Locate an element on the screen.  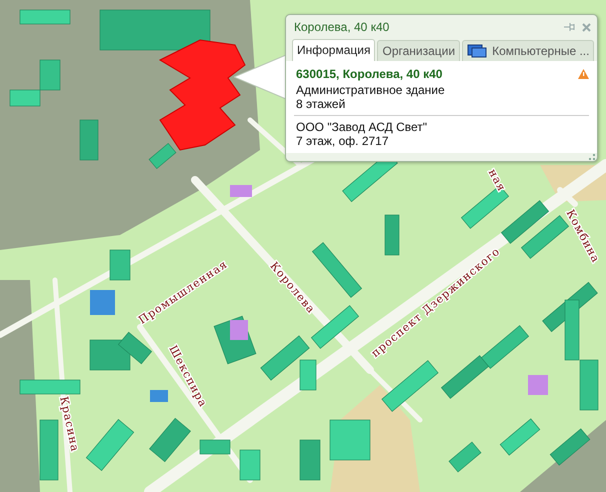
pin-icon is located at coordinates (570, 27).